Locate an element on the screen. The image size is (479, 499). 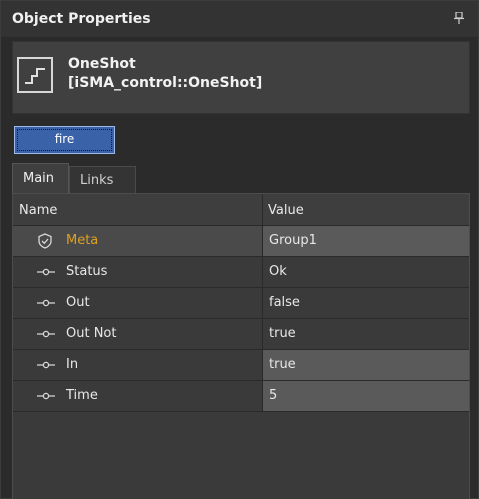
table-row: In true is located at coordinates (241, 365).